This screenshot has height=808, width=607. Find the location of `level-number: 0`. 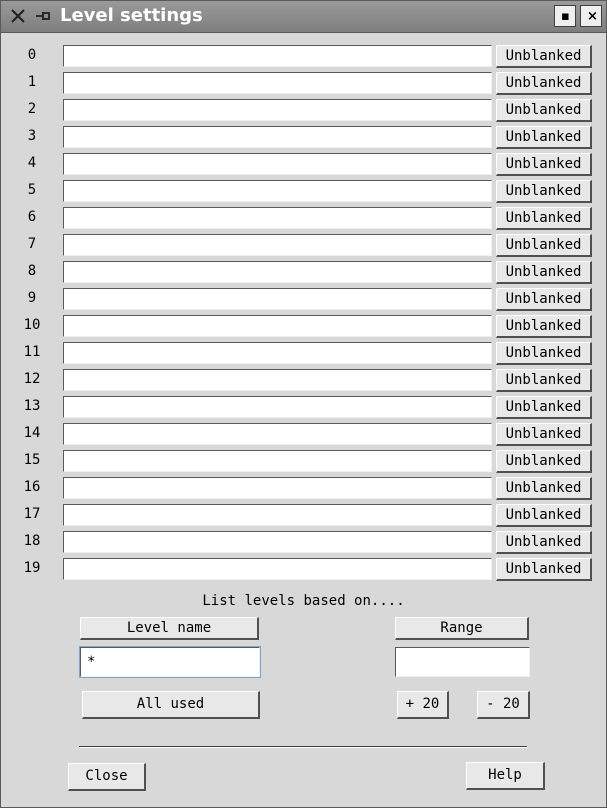

level-number: 0 is located at coordinates (32, 55).